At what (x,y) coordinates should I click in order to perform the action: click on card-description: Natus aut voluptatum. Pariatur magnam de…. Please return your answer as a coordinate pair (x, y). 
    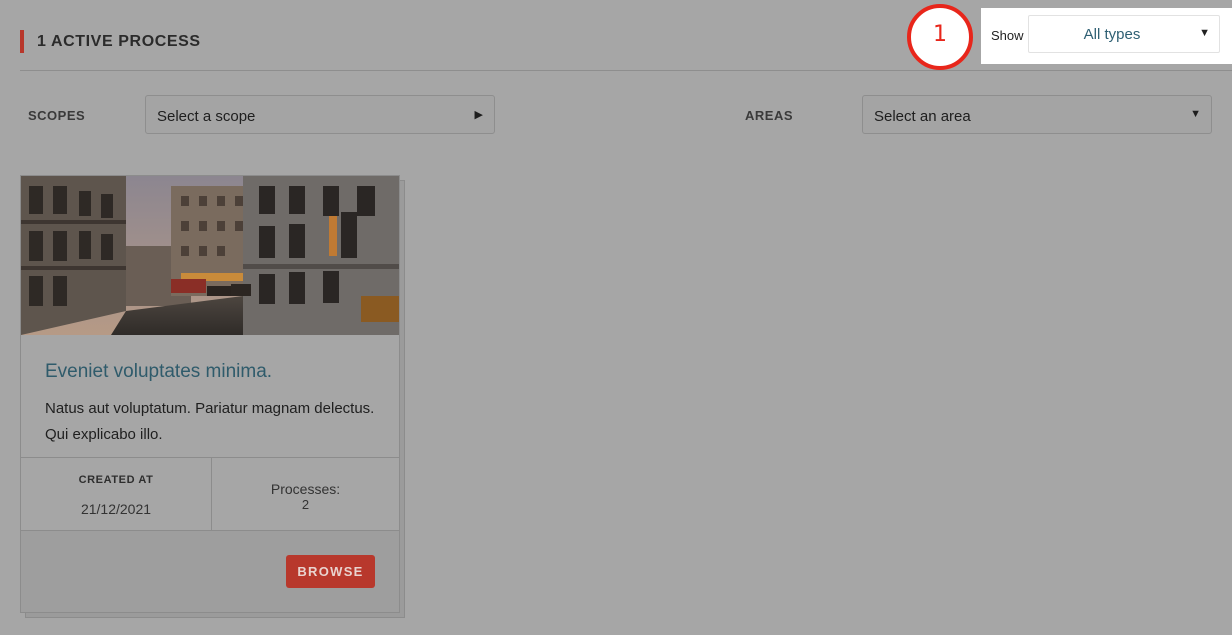
    Looking at the image, I should click on (210, 421).